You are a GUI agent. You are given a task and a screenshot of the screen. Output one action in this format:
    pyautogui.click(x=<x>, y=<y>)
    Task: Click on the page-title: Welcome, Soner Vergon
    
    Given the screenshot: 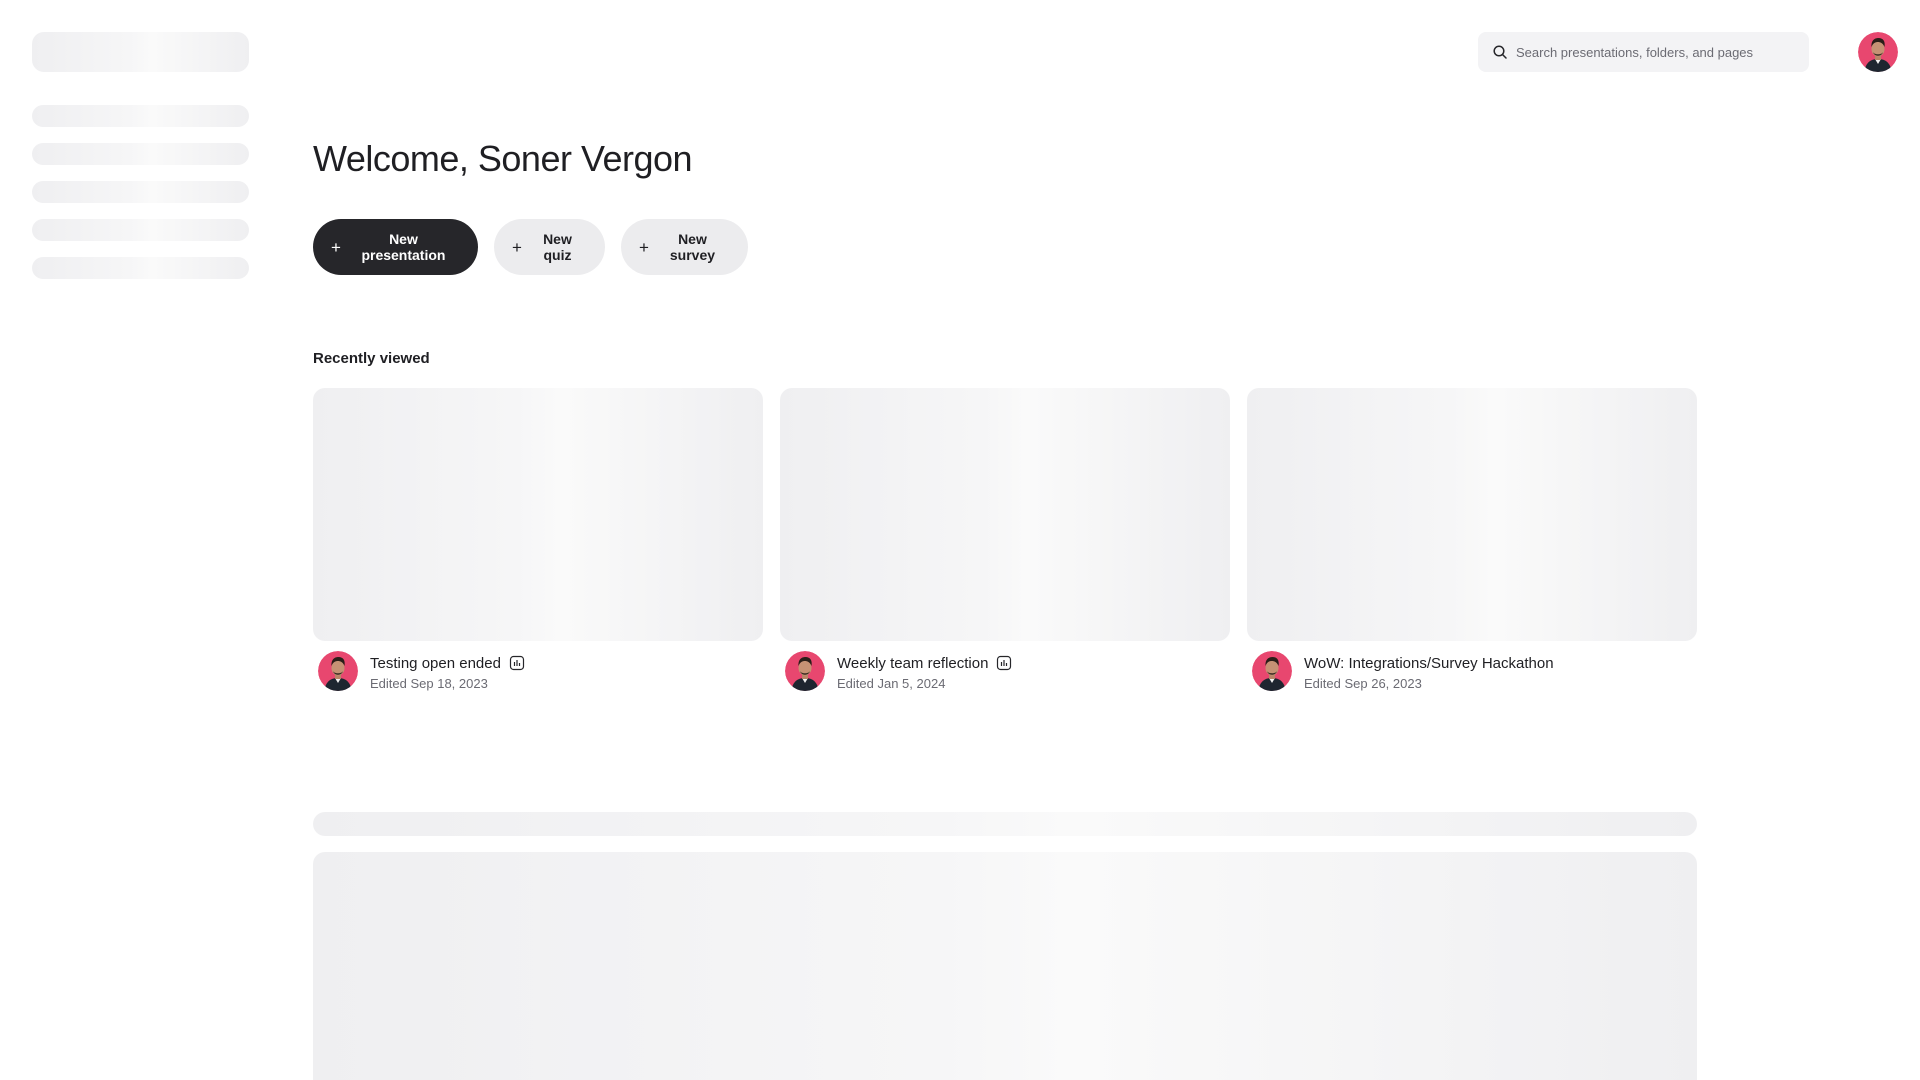 What is the action you would take?
    pyautogui.click(x=503, y=158)
    